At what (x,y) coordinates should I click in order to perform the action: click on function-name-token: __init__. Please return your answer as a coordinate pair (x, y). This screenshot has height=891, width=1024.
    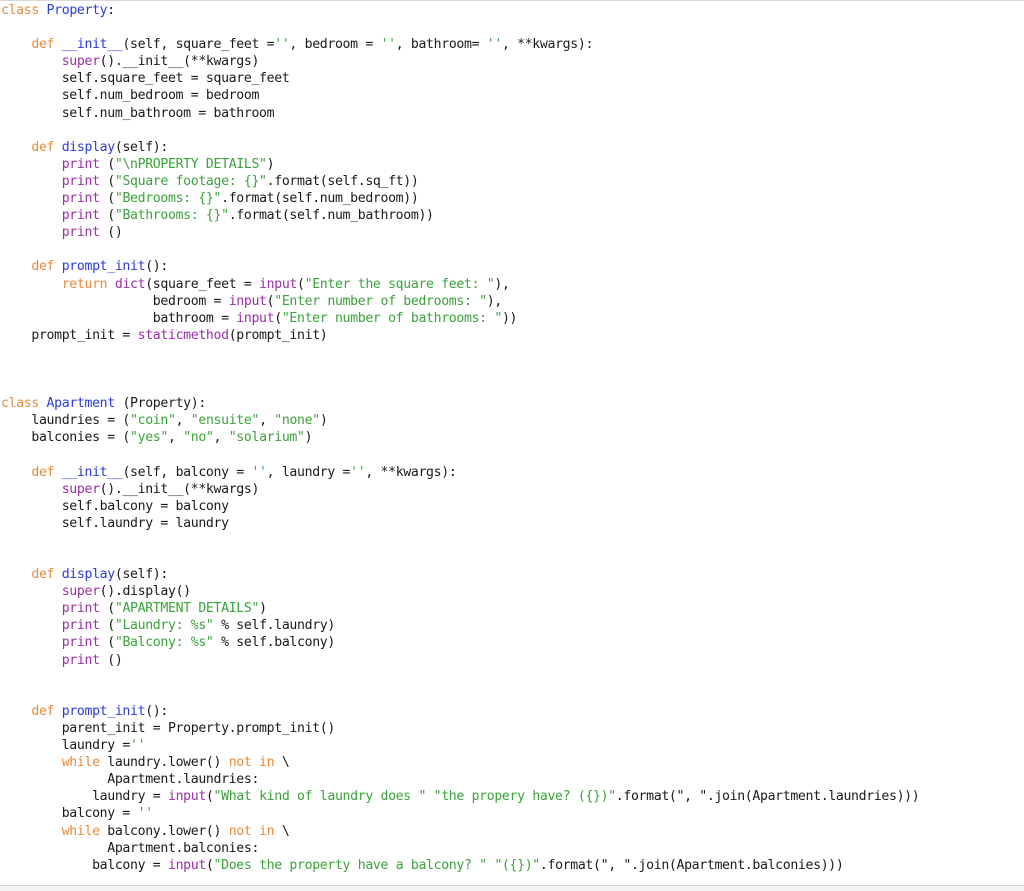
    Looking at the image, I should click on (92, 472).